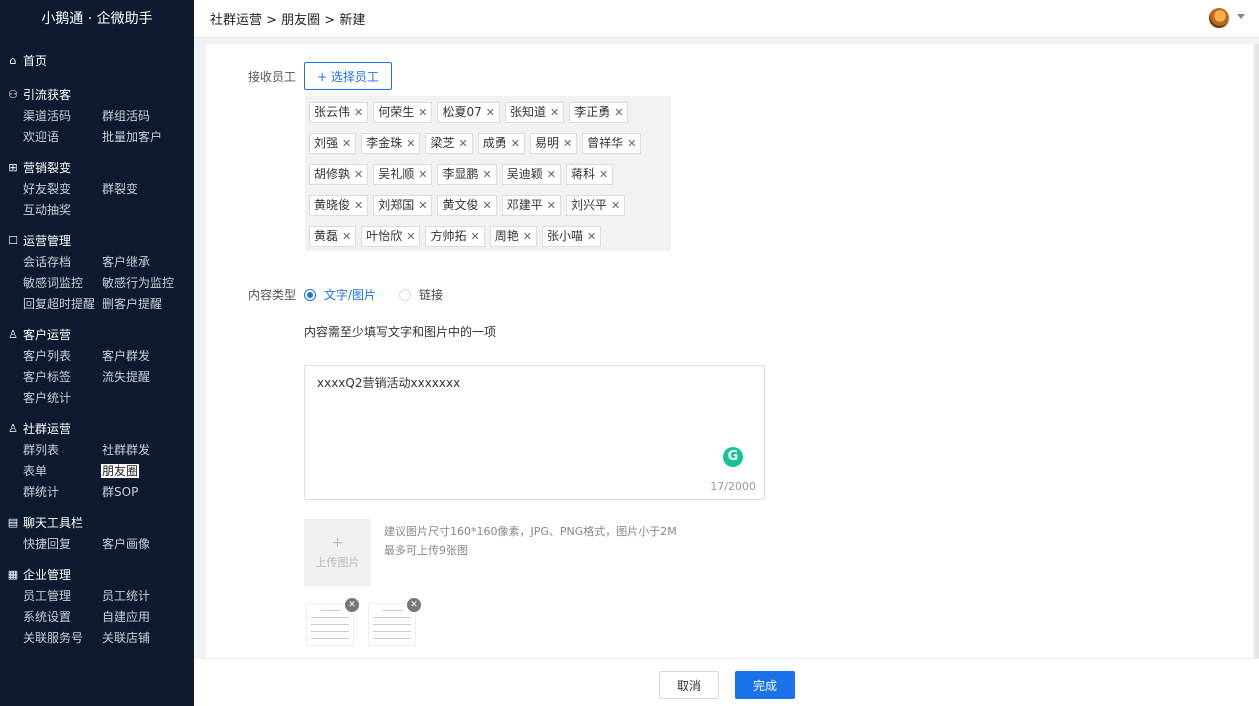  What do you see at coordinates (588, 205) in the screenshot?
I see `employee-tag-label: 刘兴平` at bounding box center [588, 205].